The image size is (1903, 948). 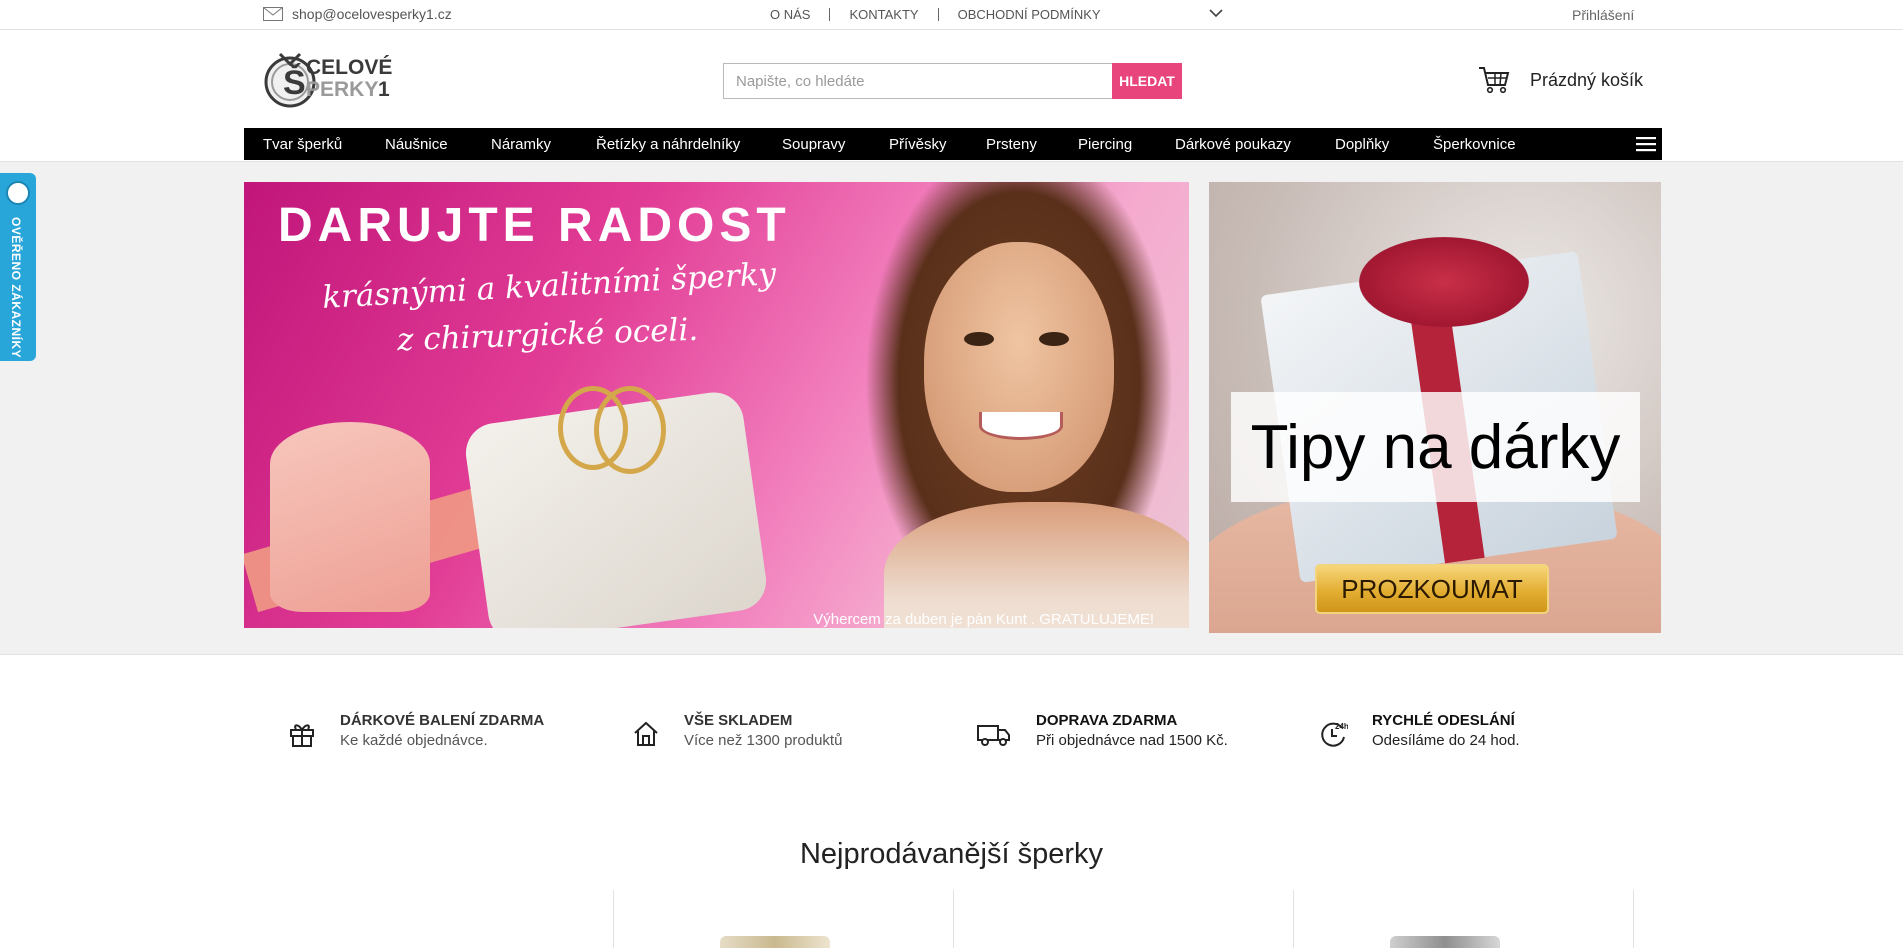 What do you see at coordinates (1105, 144) in the screenshot?
I see `nav-item-piercing: Piercing` at bounding box center [1105, 144].